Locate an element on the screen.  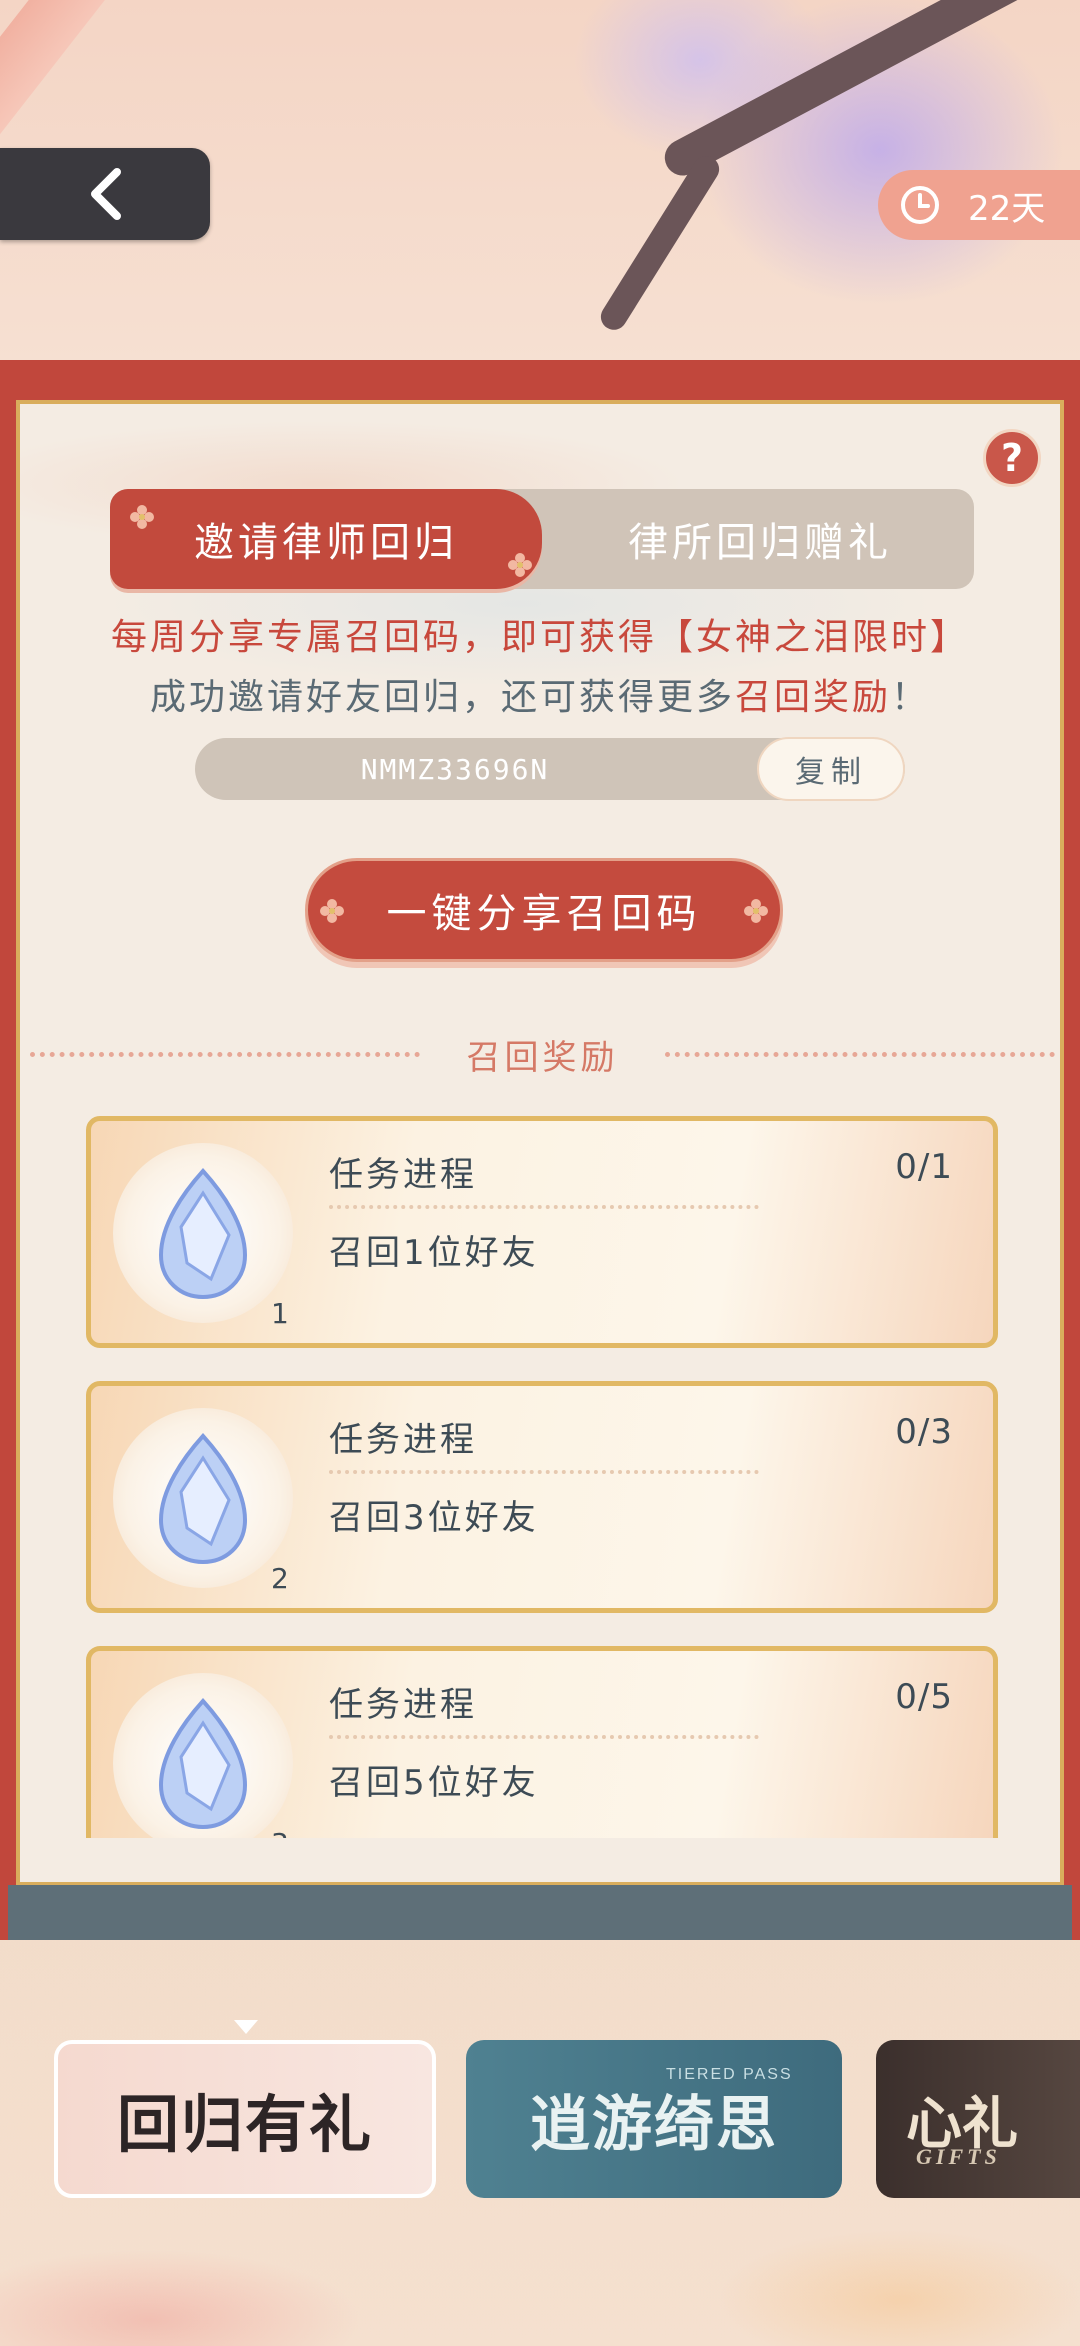
task-description: 召回3位好友 is located at coordinates (434, 1518).